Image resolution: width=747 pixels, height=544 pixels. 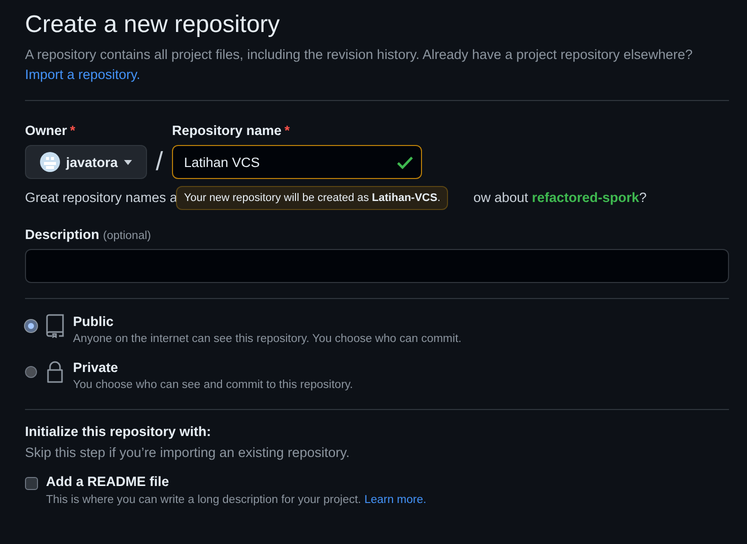 I want to click on section-subtitle: Skip this step if you’re importing an existing repository., so click(x=188, y=452).